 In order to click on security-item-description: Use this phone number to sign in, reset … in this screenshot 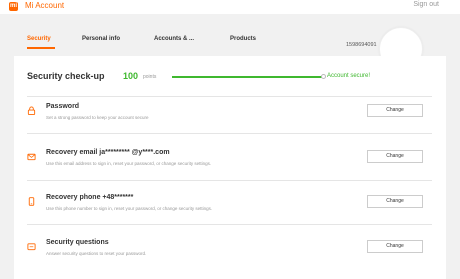, I will do `click(129, 208)`.